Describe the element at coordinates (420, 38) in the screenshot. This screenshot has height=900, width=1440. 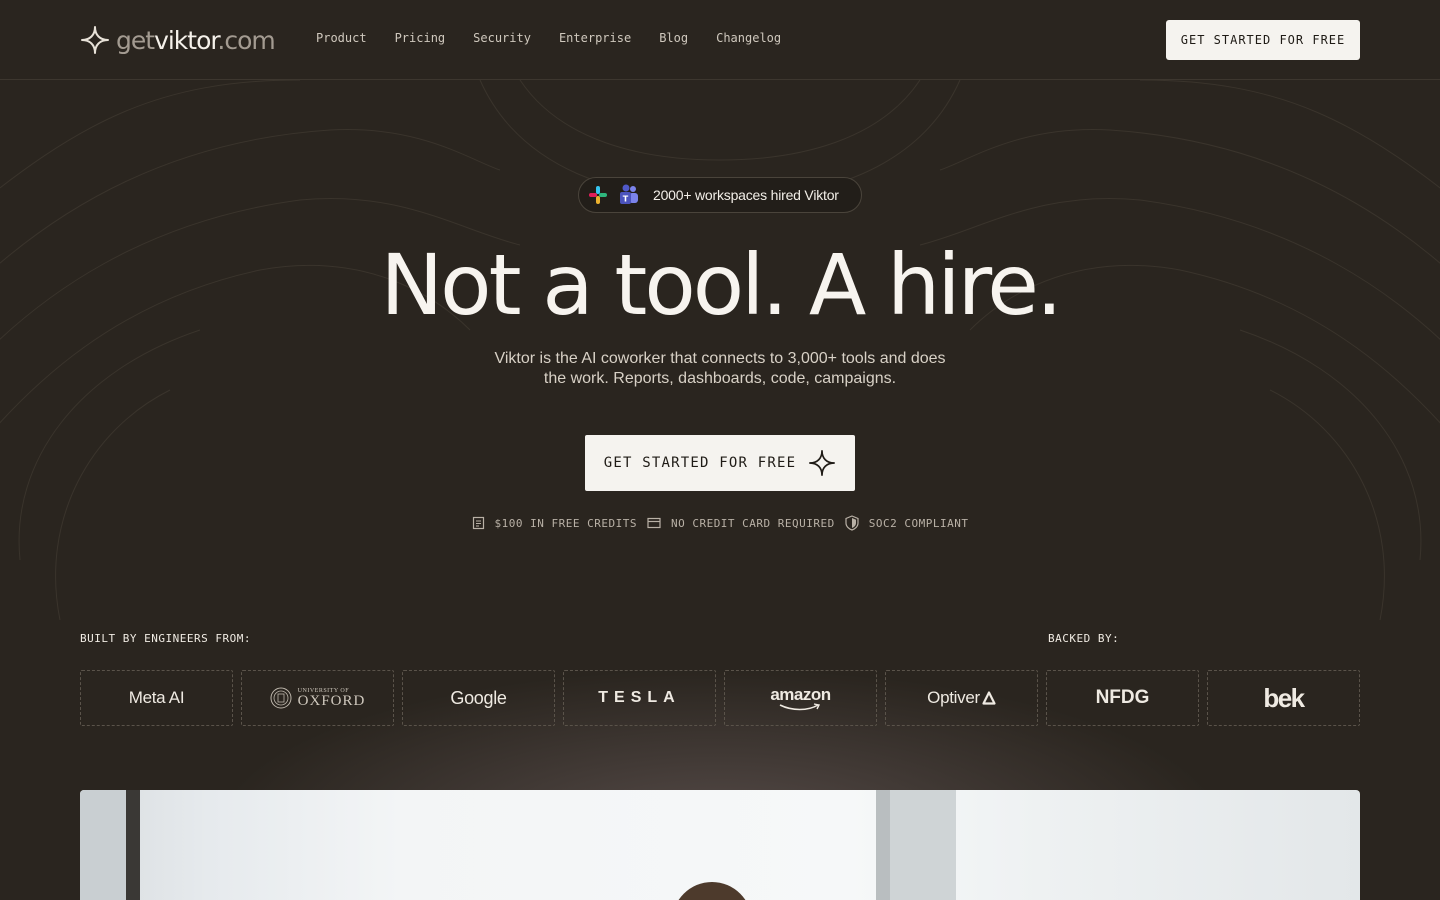
I see `nav-link-pricing: Pricing` at that location.